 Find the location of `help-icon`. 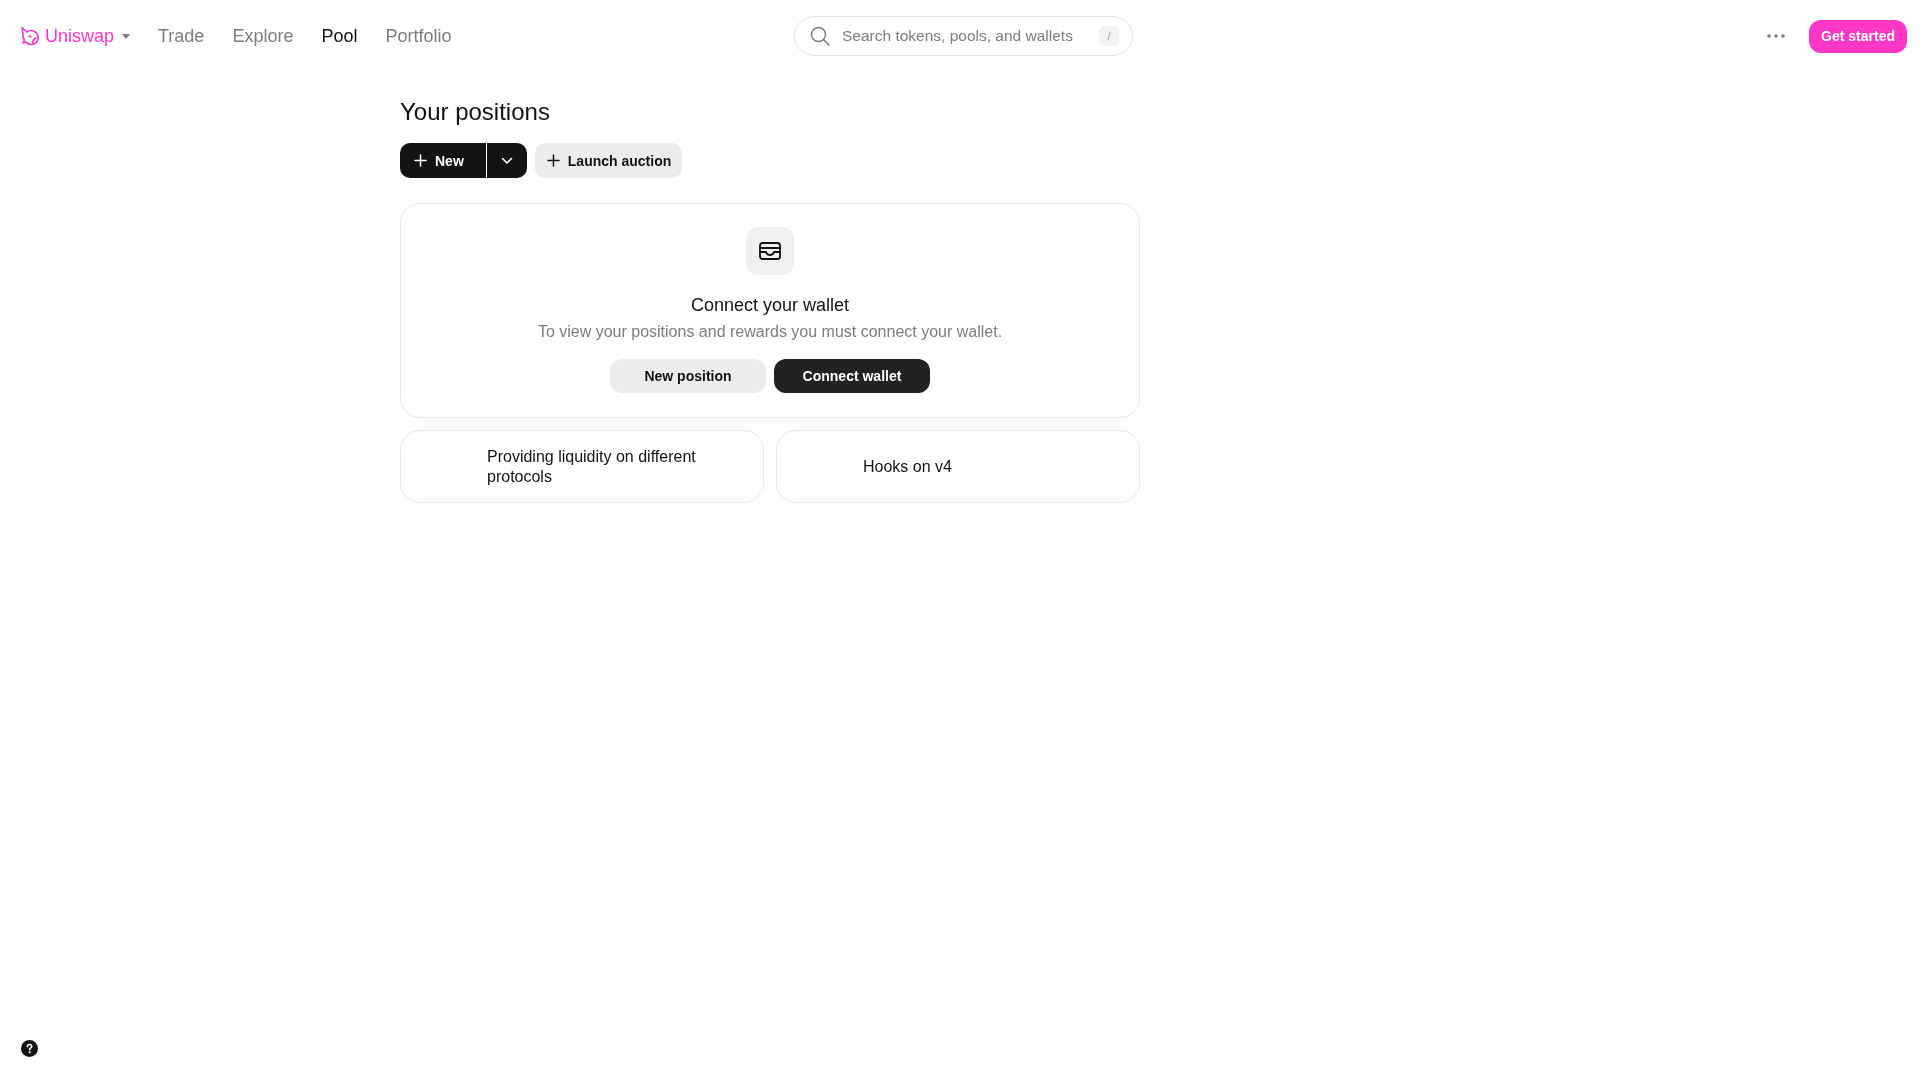

help-icon is located at coordinates (29, 1048).